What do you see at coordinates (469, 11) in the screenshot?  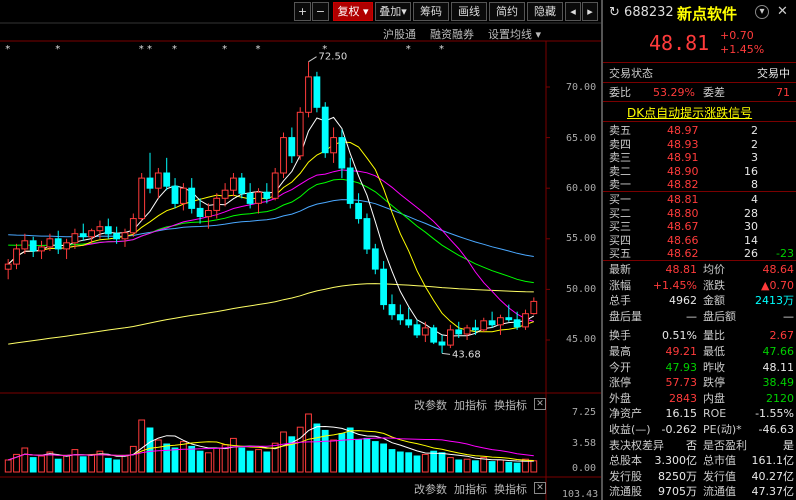 I see `draw-line-button: 画线` at bounding box center [469, 11].